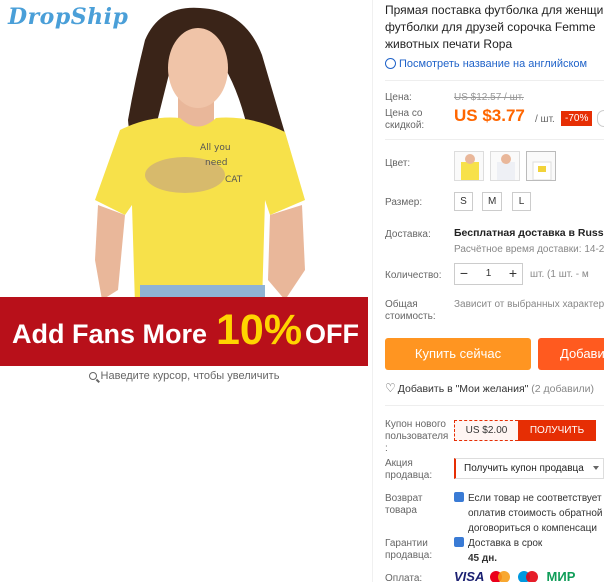  I want to click on promo-suffix: OFF, so click(332, 334).